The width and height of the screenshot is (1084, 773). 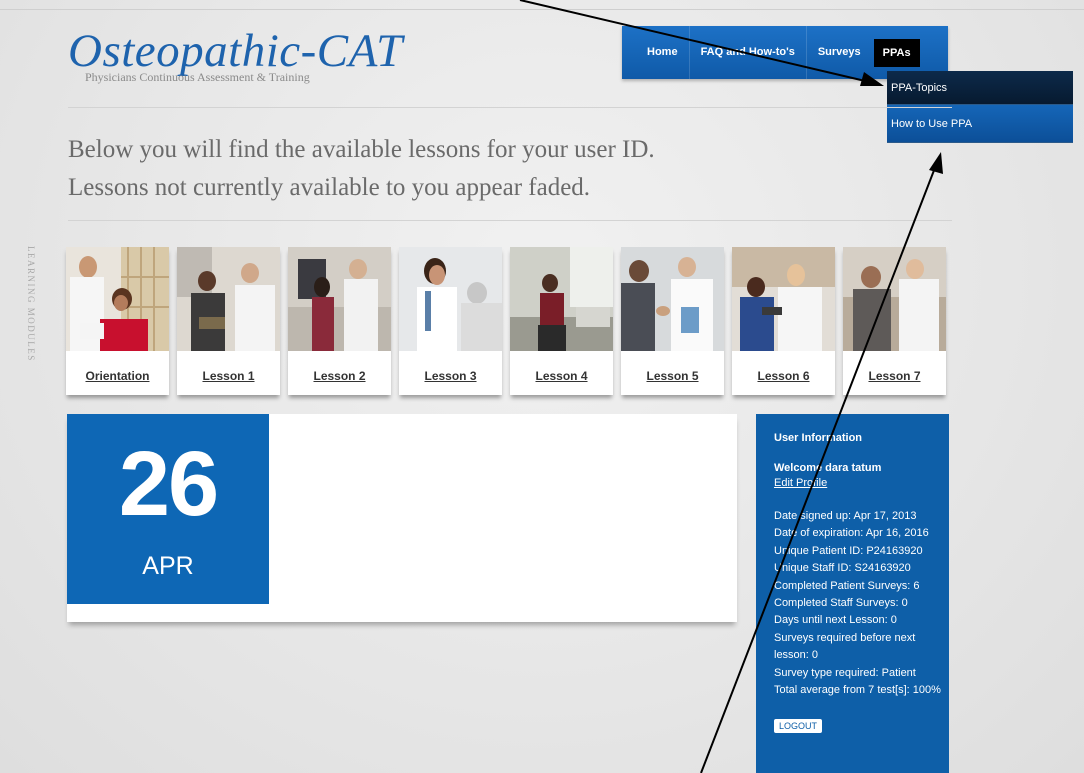 What do you see at coordinates (980, 124) in the screenshot?
I see `dropdown-item-how-to-use-ppa: How to Use PPA` at bounding box center [980, 124].